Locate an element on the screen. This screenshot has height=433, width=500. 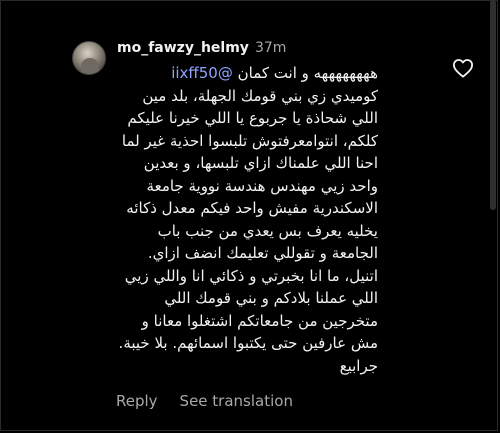
comment-actions: Reply See translation is located at coordinates (204, 401).